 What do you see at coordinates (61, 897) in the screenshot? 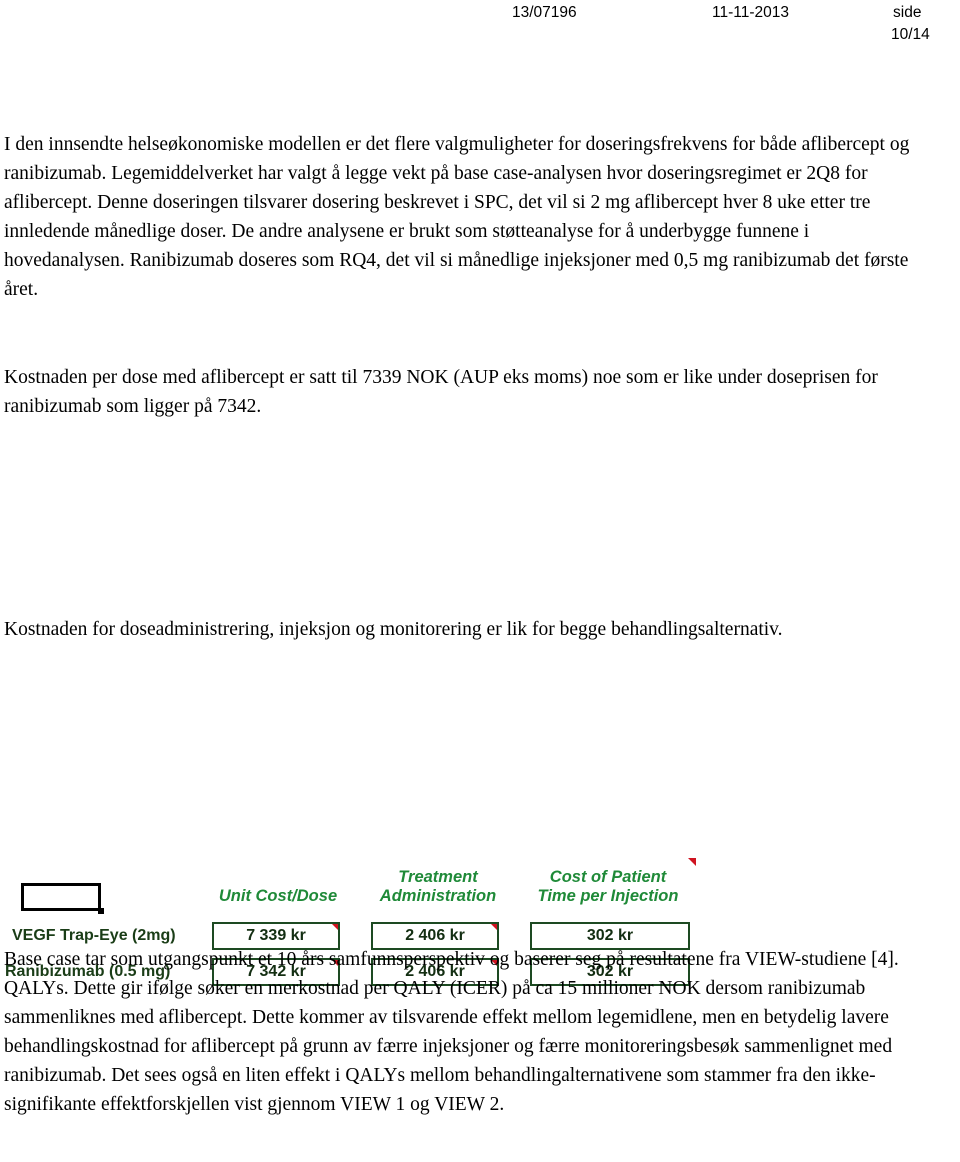
I see `corner-empty-cell` at bounding box center [61, 897].